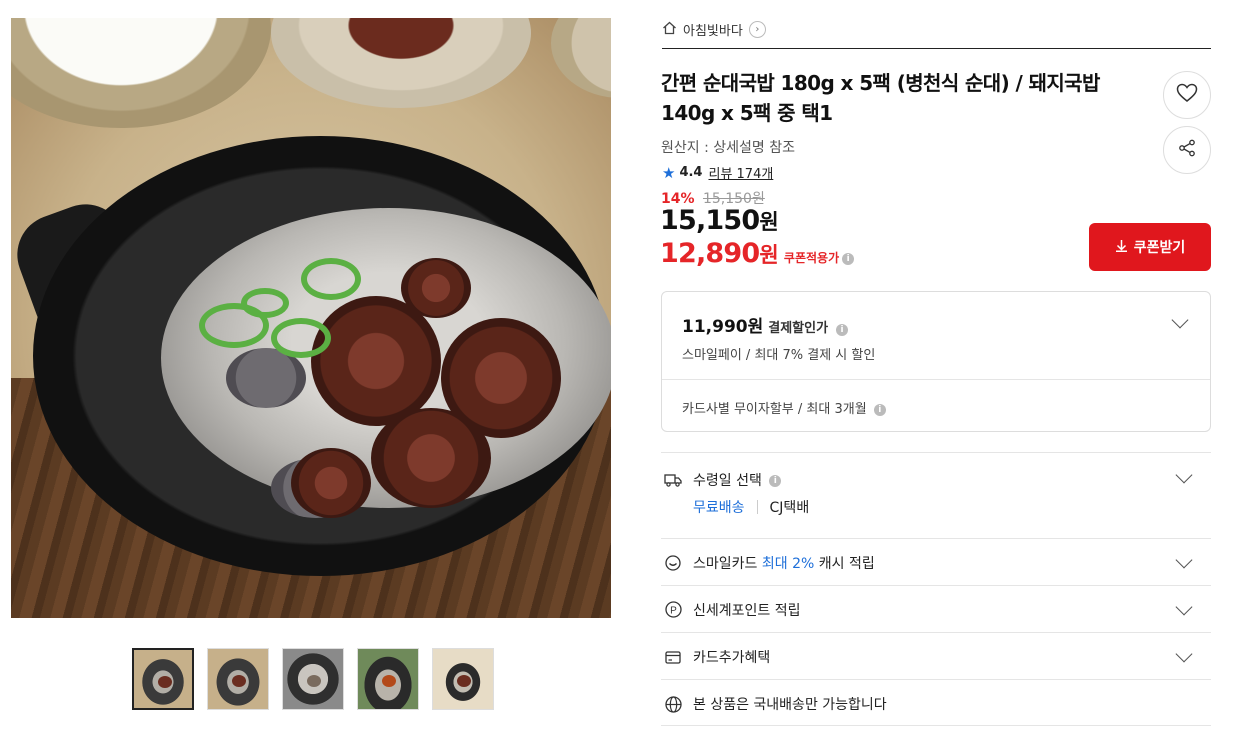  What do you see at coordinates (210, 4) in the screenshot?
I see `breadcrumb-remnant` at bounding box center [210, 4].